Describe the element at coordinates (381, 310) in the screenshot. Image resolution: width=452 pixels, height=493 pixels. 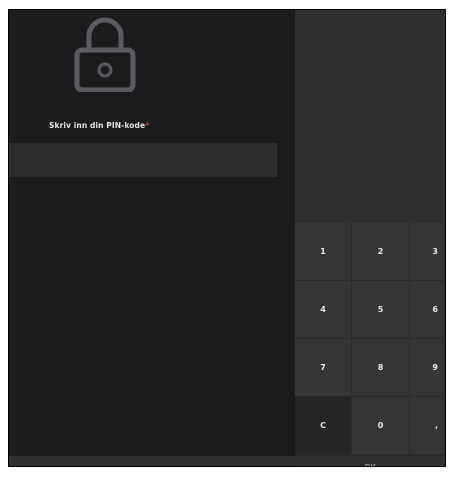
I see `key-5: 5` at that location.